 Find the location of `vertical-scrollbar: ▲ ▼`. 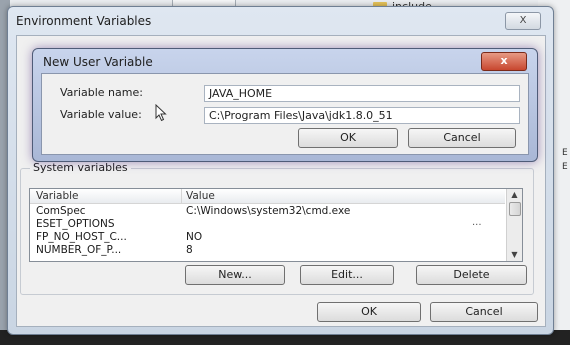

vertical-scrollbar: ▲ ▼ is located at coordinates (514, 225).